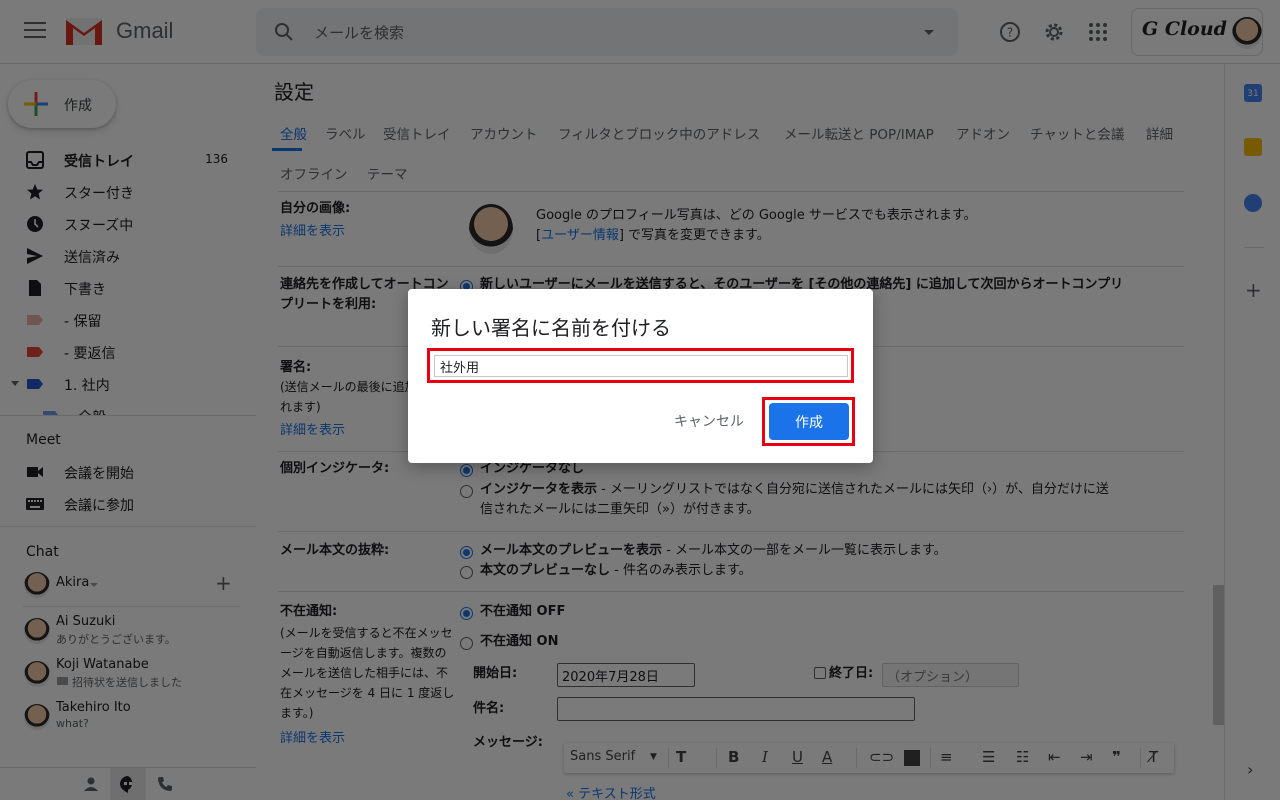 The width and height of the screenshot is (1280, 800). I want to click on dialog-title: 新しい署名に名前を付ける, so click(551, 328).